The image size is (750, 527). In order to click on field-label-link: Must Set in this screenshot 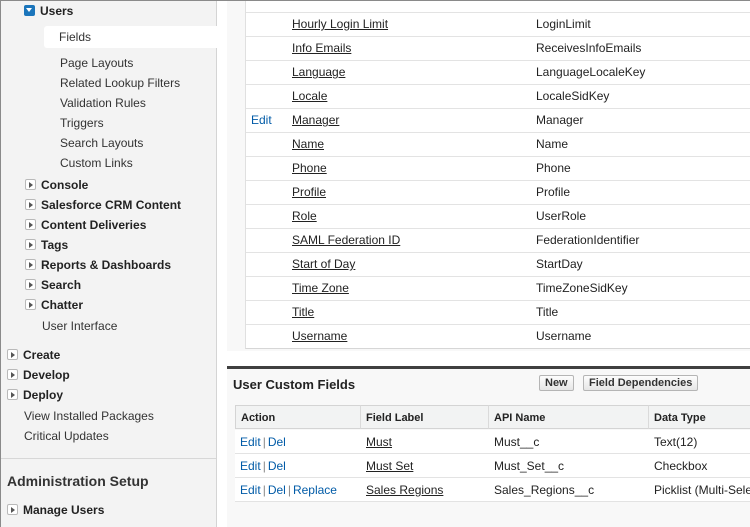, I will do `click(389, 466)`.